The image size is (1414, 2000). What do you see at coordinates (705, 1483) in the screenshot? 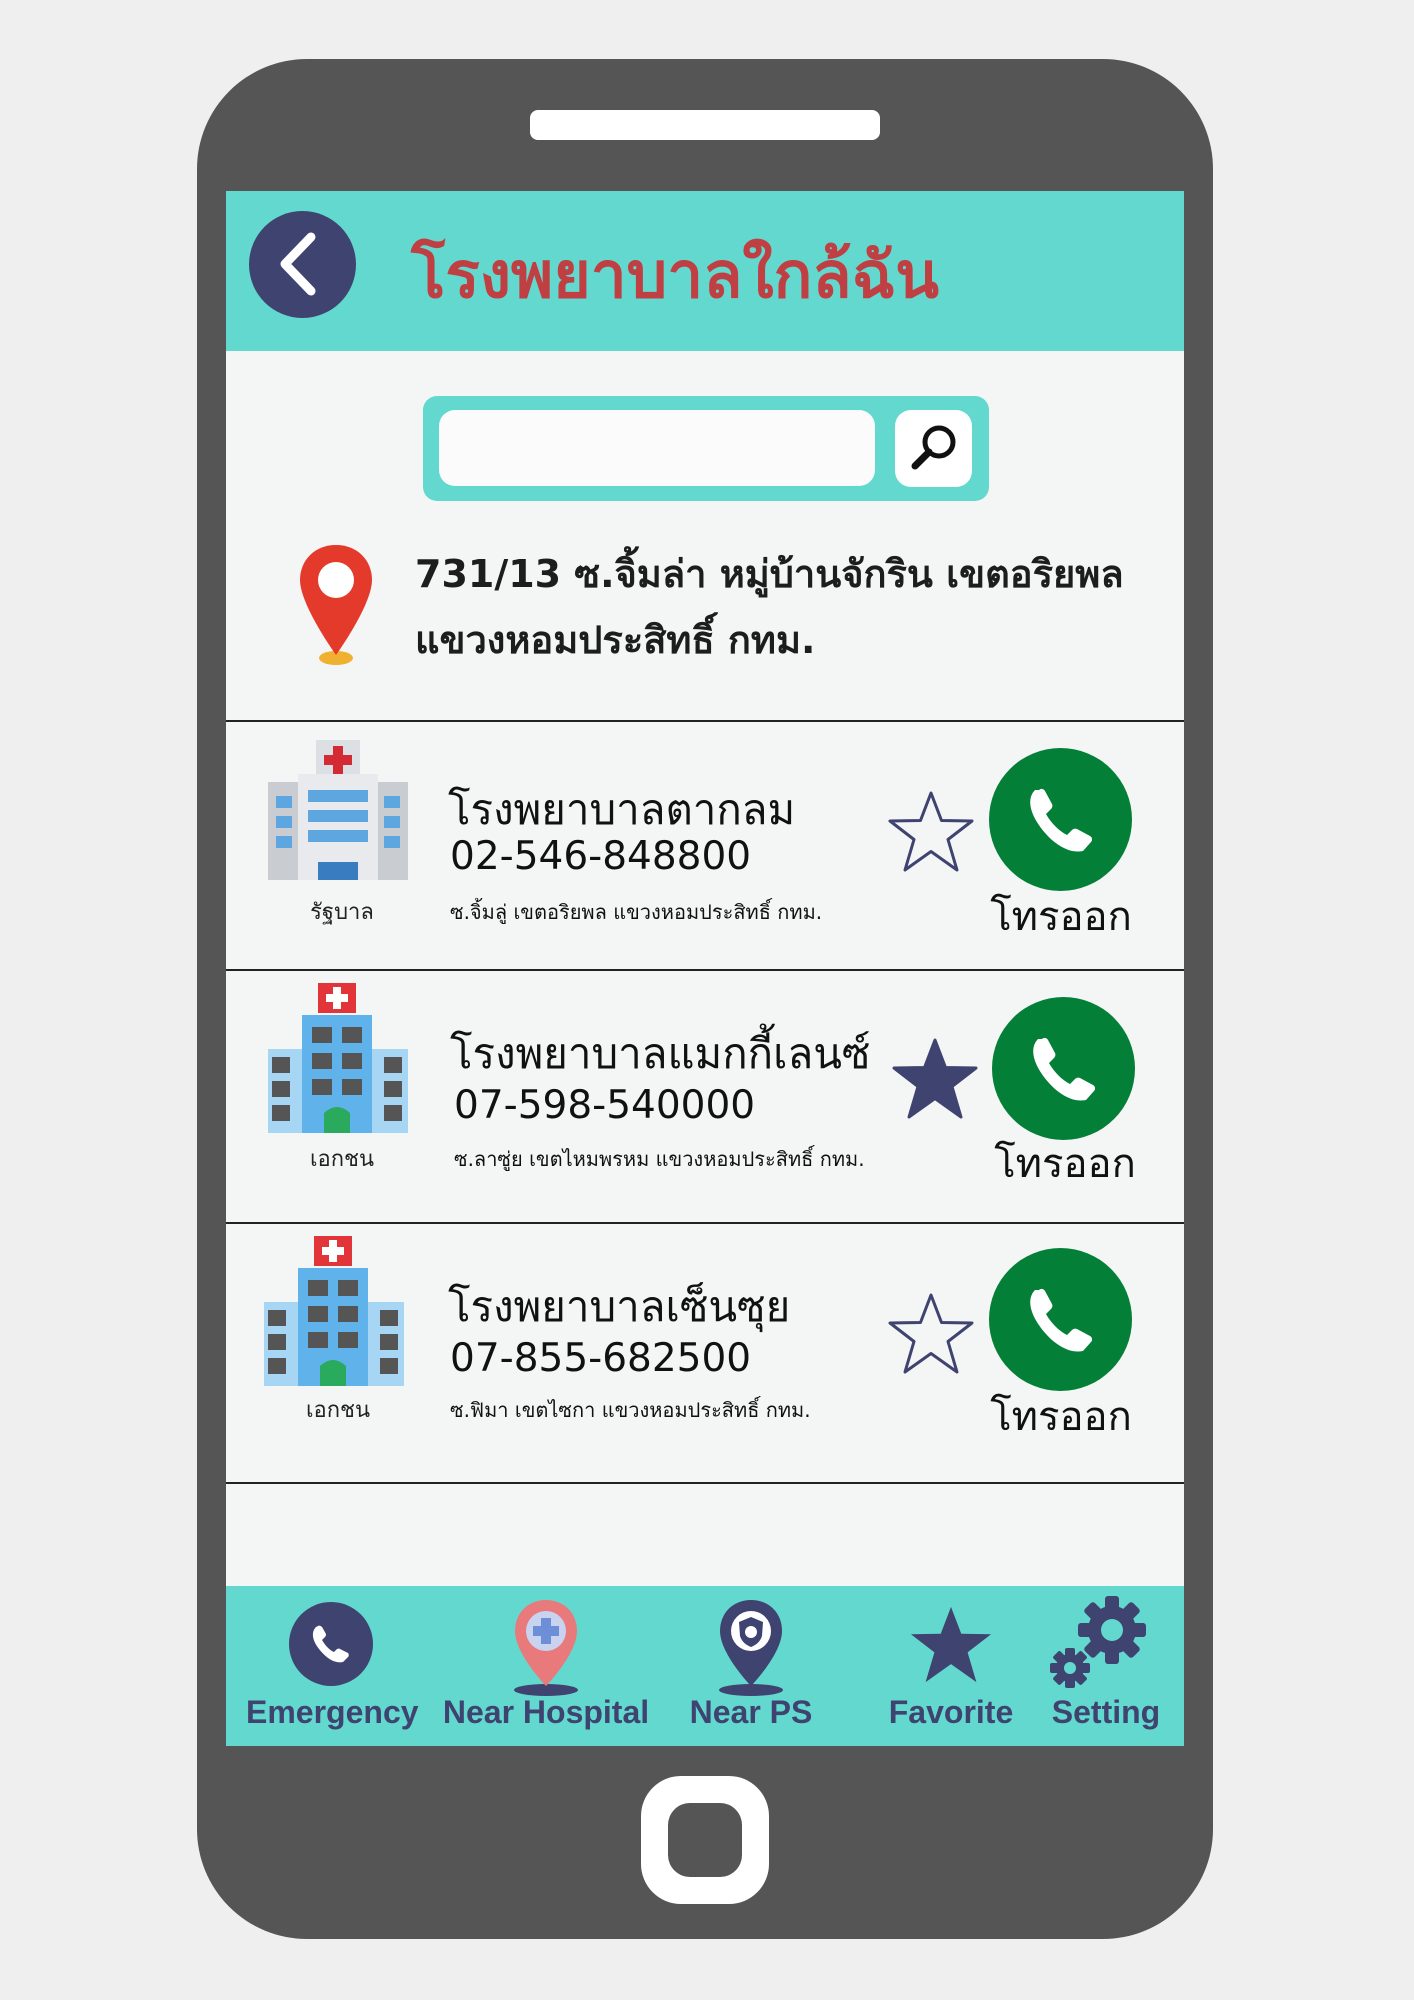
I see `divider` at bounding box center [705, 1483].